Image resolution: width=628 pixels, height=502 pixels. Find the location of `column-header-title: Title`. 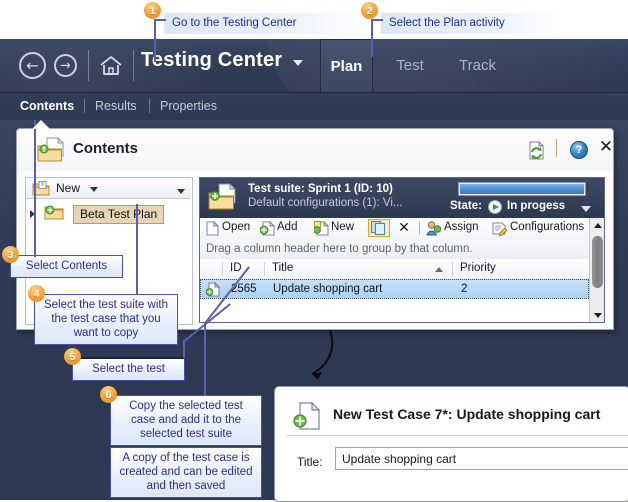

column-header-title: Title is located at coordinates (282, 268).